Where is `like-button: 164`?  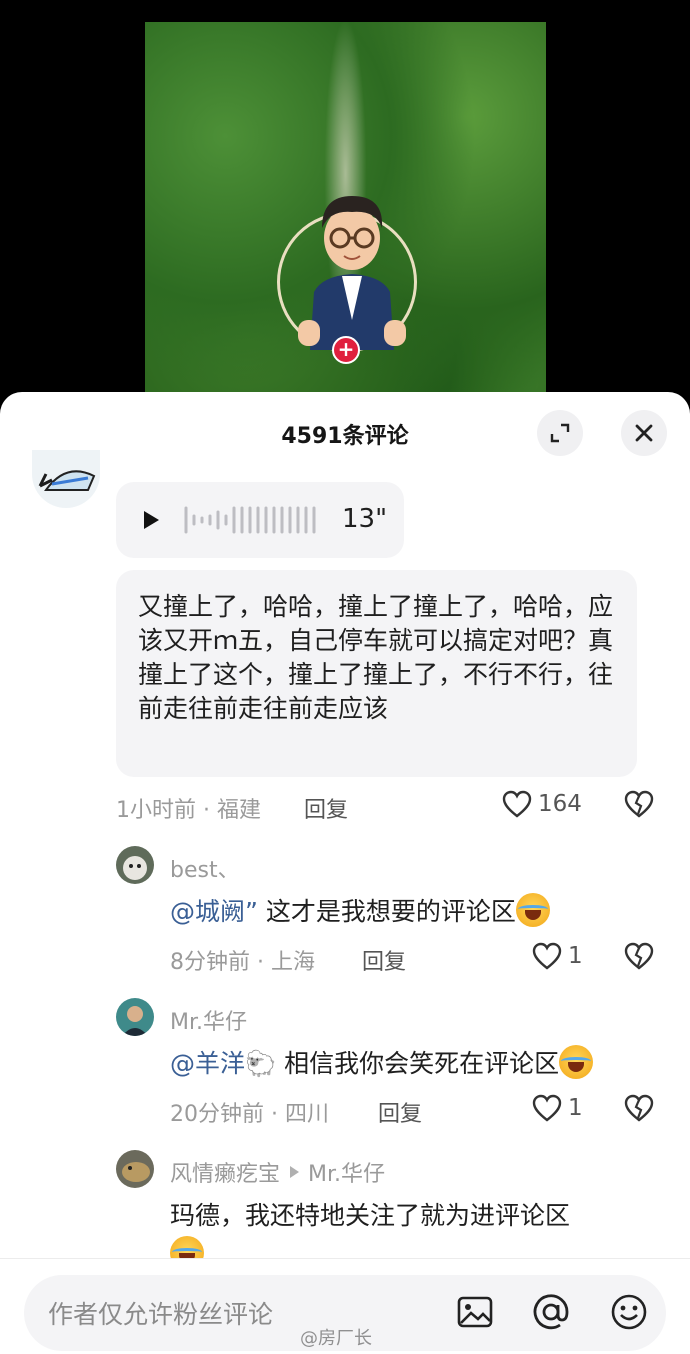
like-button: 164 is located at coordinates (542, 804).